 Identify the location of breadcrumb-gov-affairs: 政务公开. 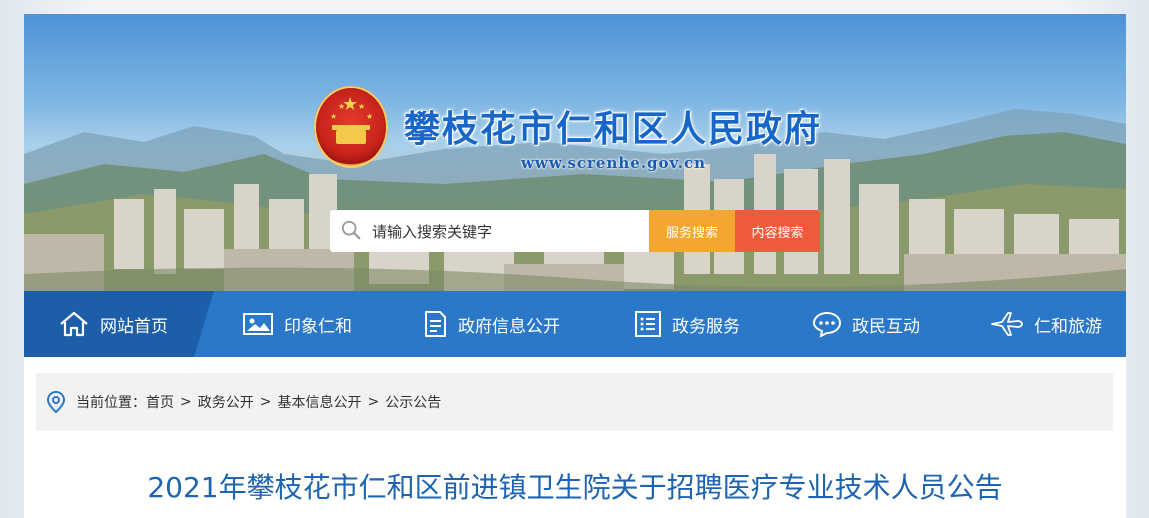
(226, 402).